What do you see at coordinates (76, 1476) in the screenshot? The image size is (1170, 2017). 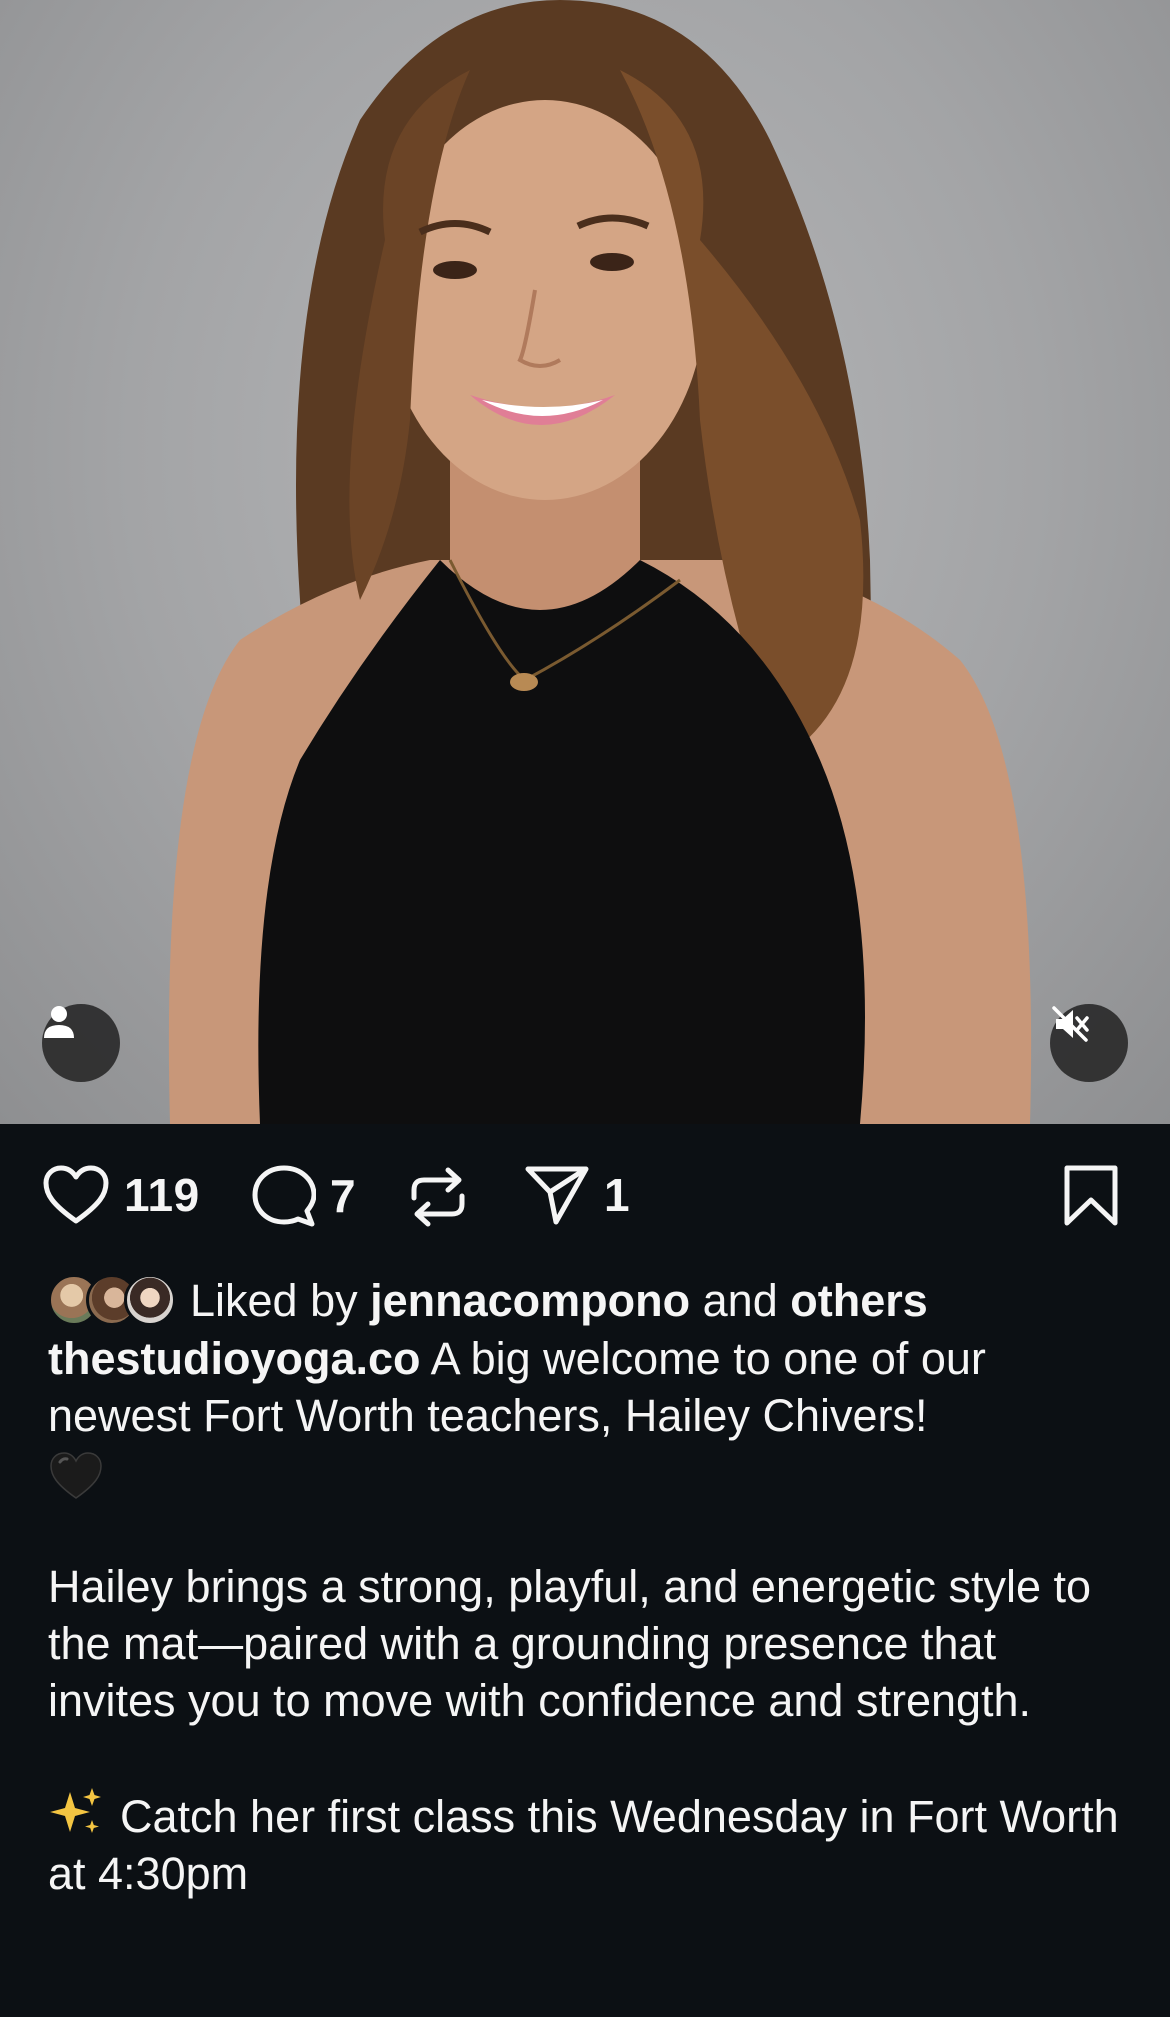 I see `black-heart-emoji` at bounding box center [76, 1476].